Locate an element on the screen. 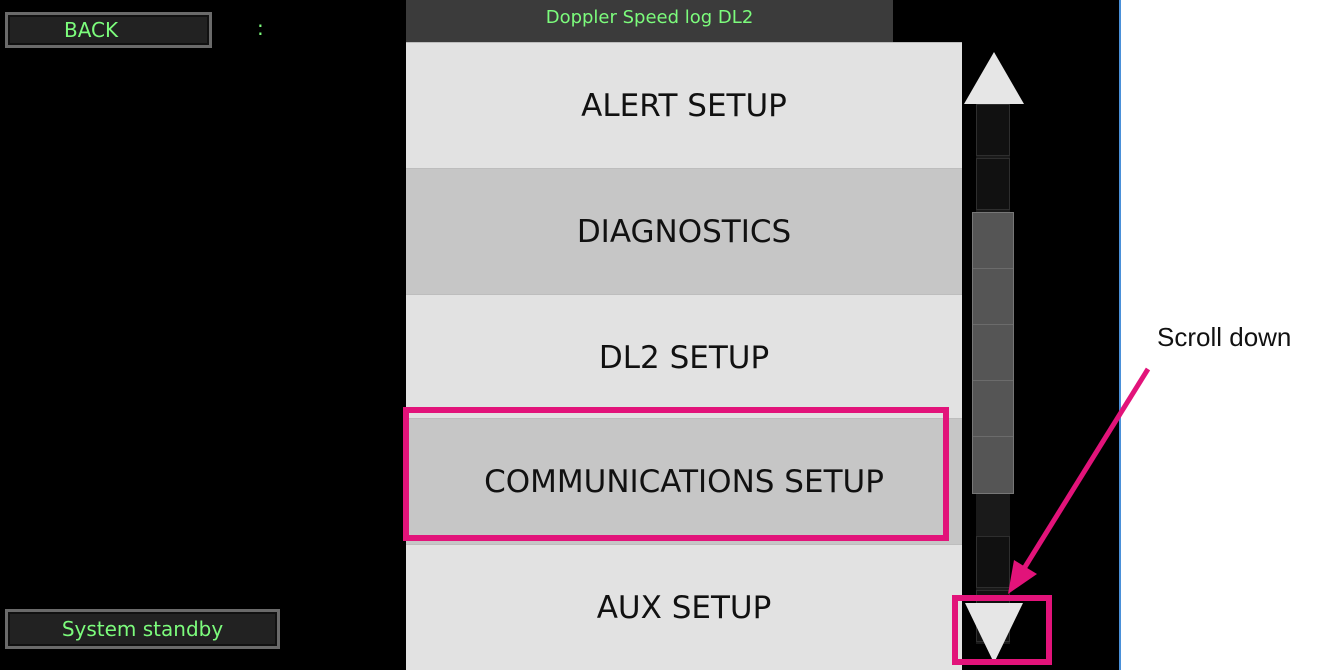 The height and width of the screenshot is (670, 1336). status-text: System standby is located at coordinates (142, 629).